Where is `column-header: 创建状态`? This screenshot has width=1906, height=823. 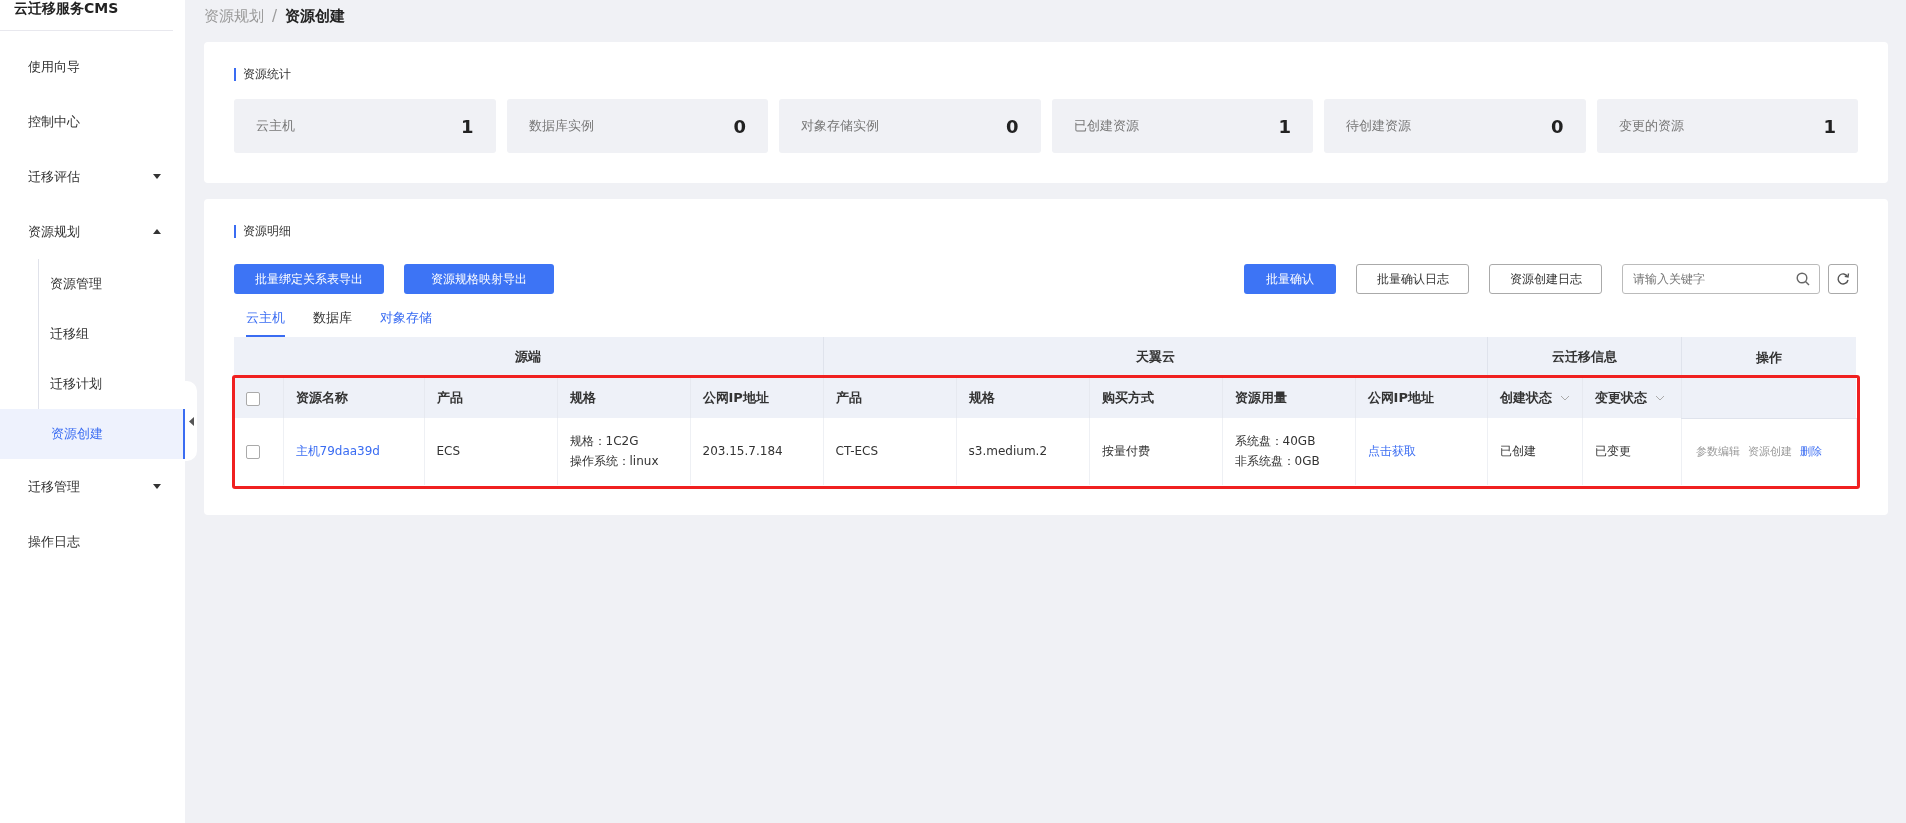
column-header: 创建状态 is located at coordinates (1525, 398).